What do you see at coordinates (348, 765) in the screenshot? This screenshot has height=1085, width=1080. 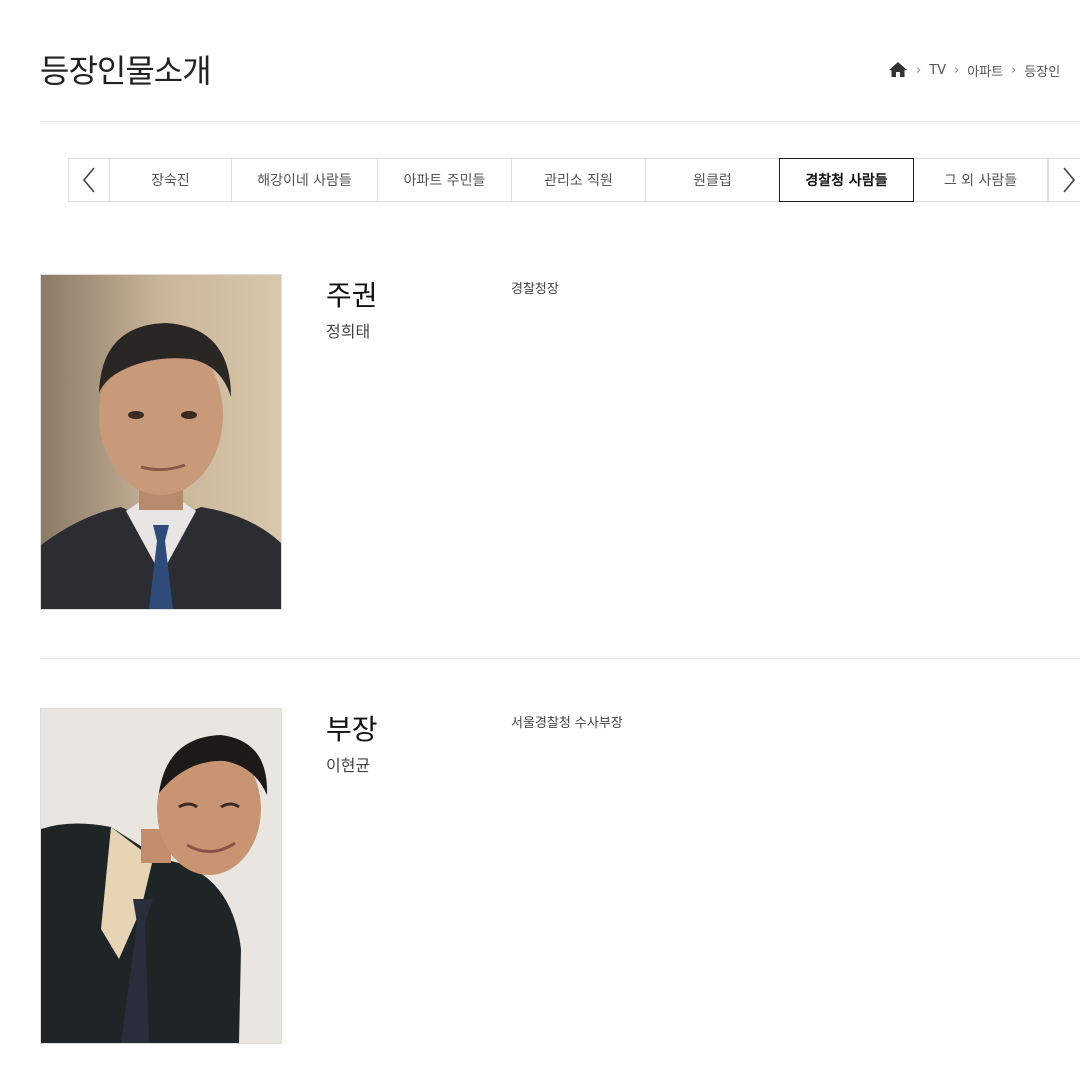 I see `actor-name: 이현균` at bounding box center [348, 765].